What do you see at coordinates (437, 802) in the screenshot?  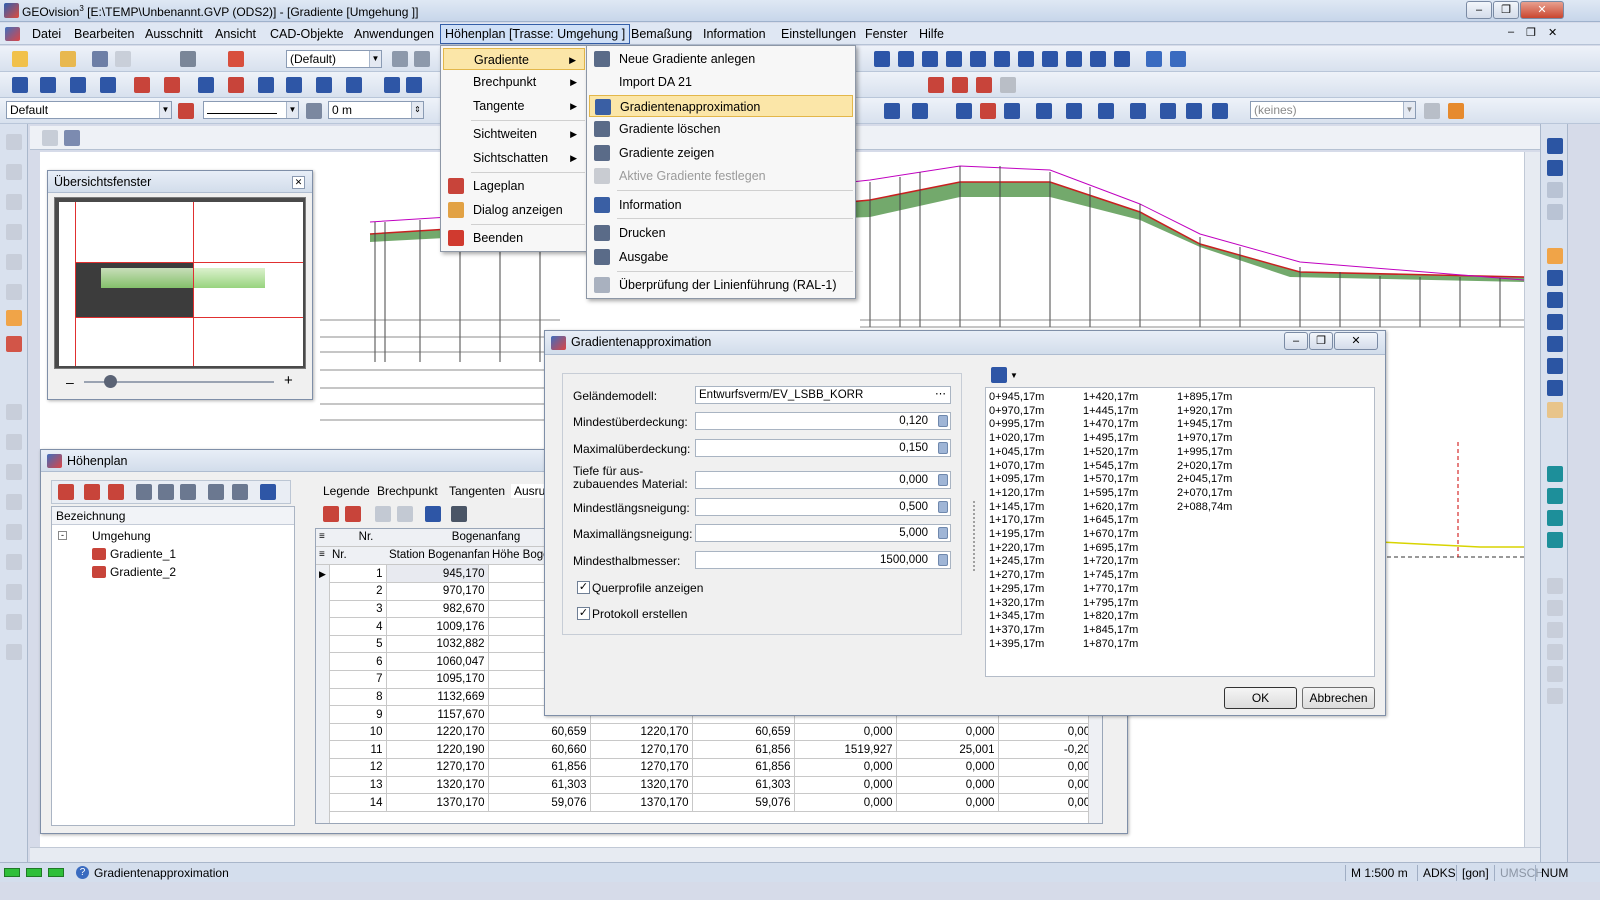 I see `table-cell: 1370,170` at bounding box center [437, 802].